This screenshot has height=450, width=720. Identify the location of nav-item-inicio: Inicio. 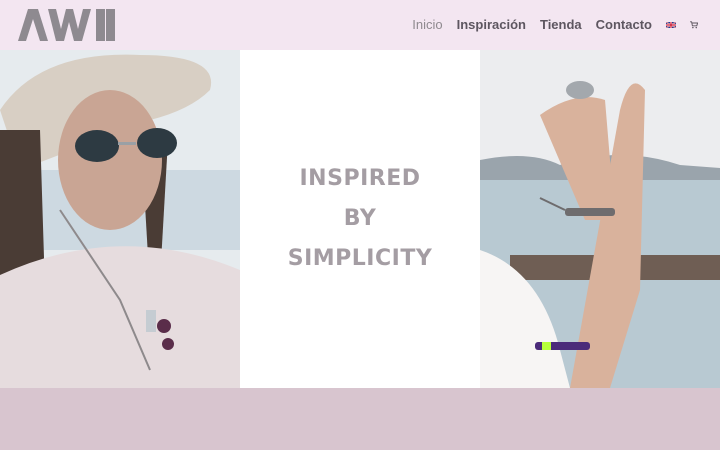
(427, 24).